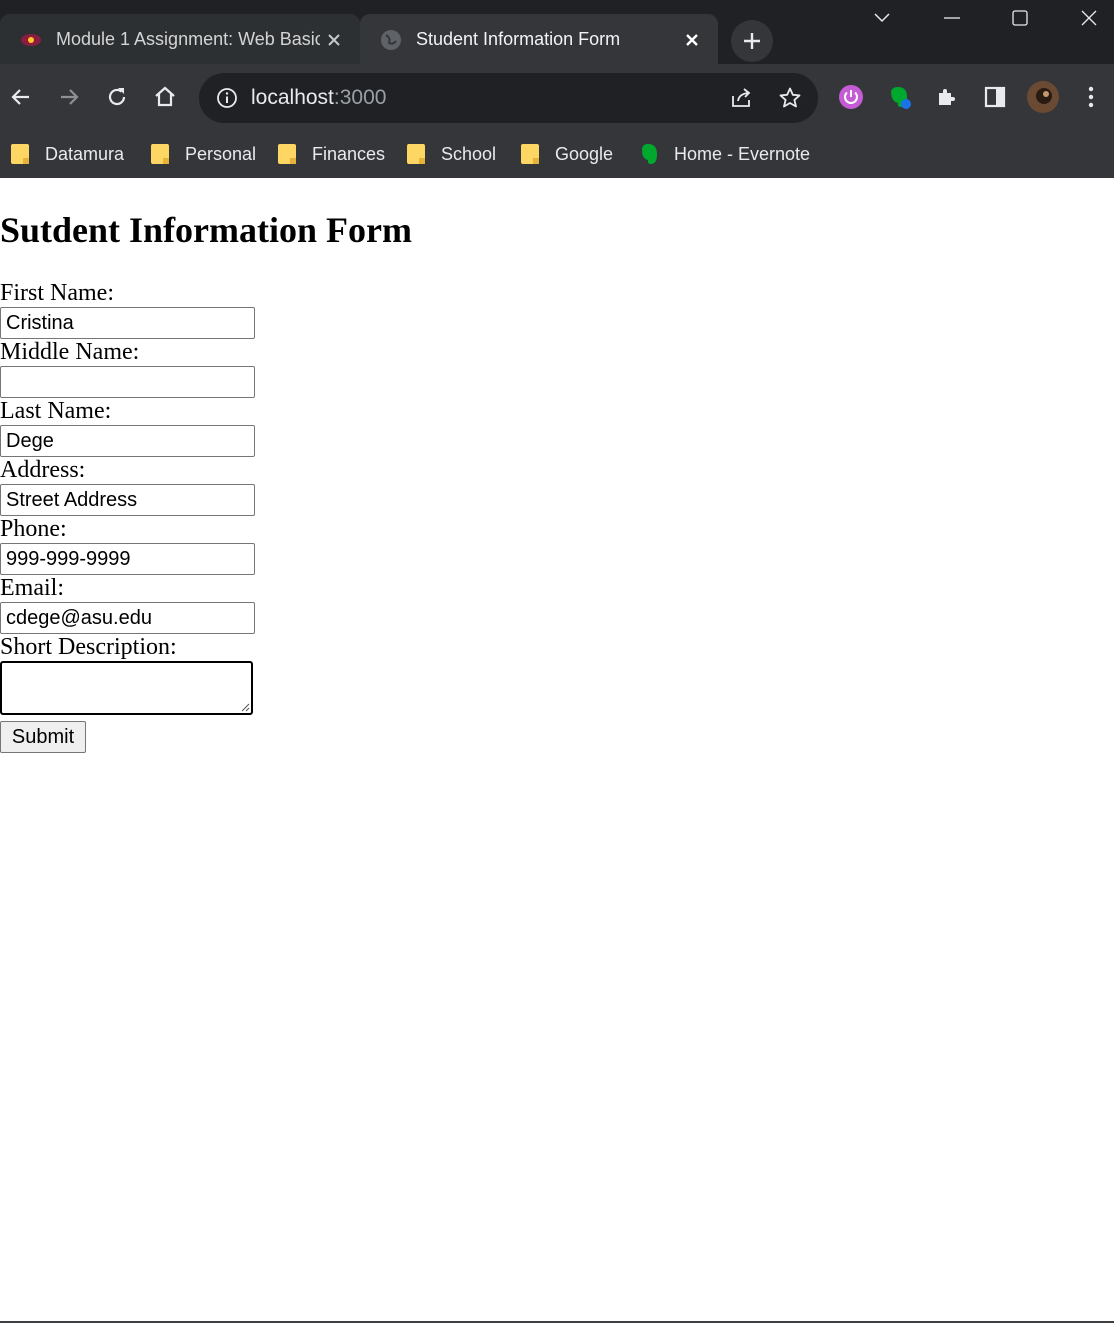  Describe the element at coordinates (349, 153) in the screenshot. I see `bookmark-label: Finances` at that location.